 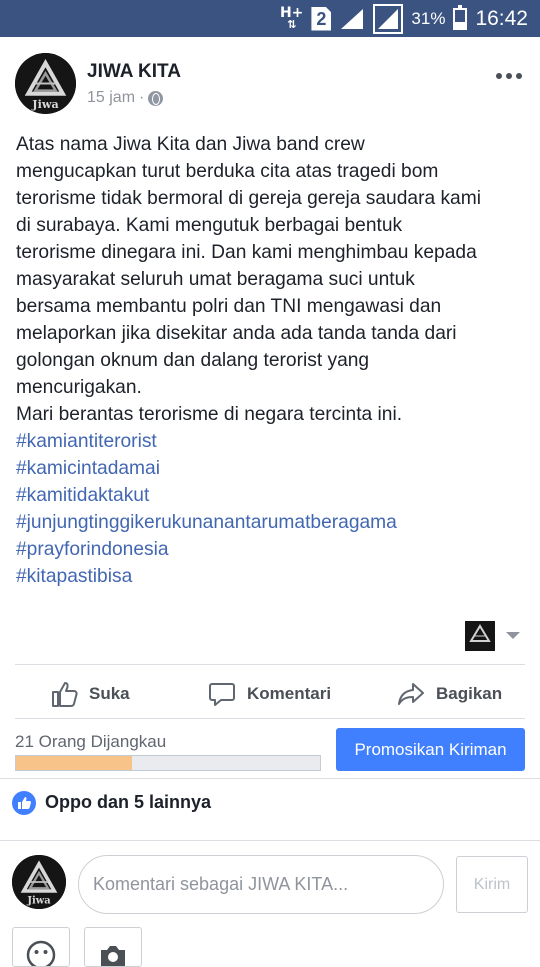 What do you see at coordinates (492, 884) in the screenshot?
I see `send-comment-button: Kirim` at bounding box center [492, 884].